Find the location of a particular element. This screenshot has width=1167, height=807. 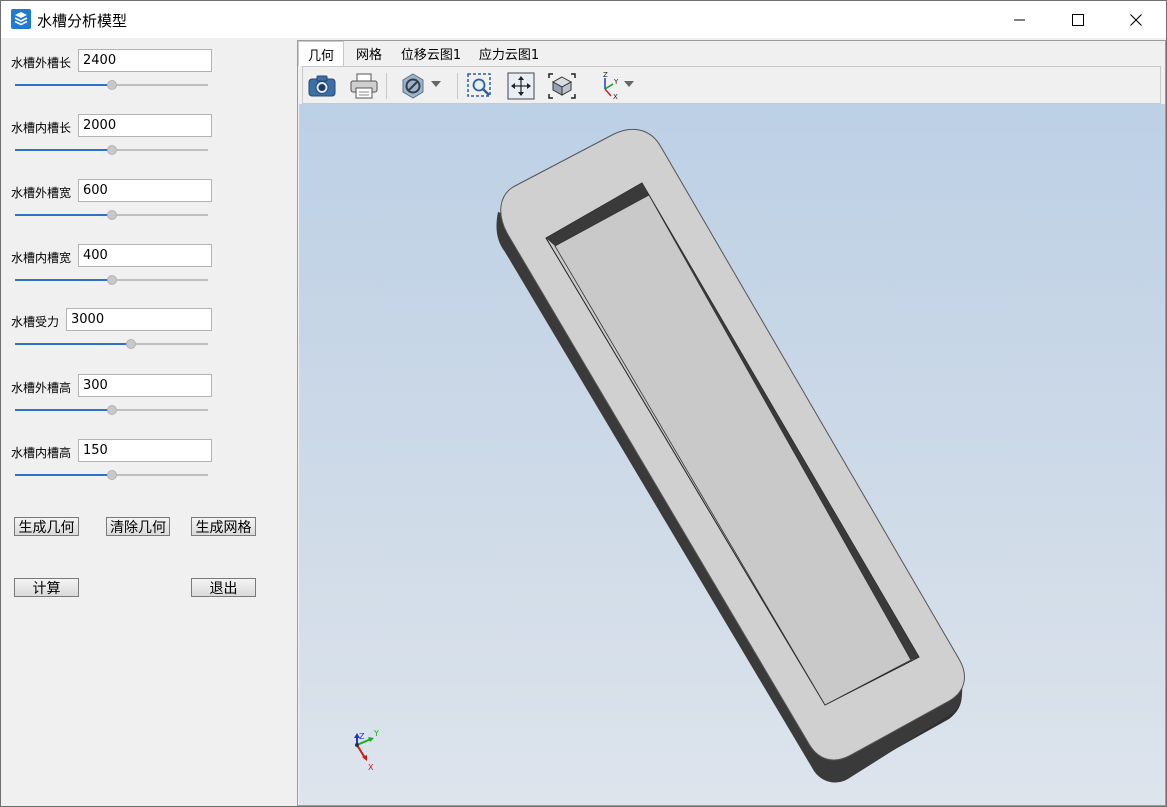

inner-length-input: 2000 is located at coordinates (145, 125).